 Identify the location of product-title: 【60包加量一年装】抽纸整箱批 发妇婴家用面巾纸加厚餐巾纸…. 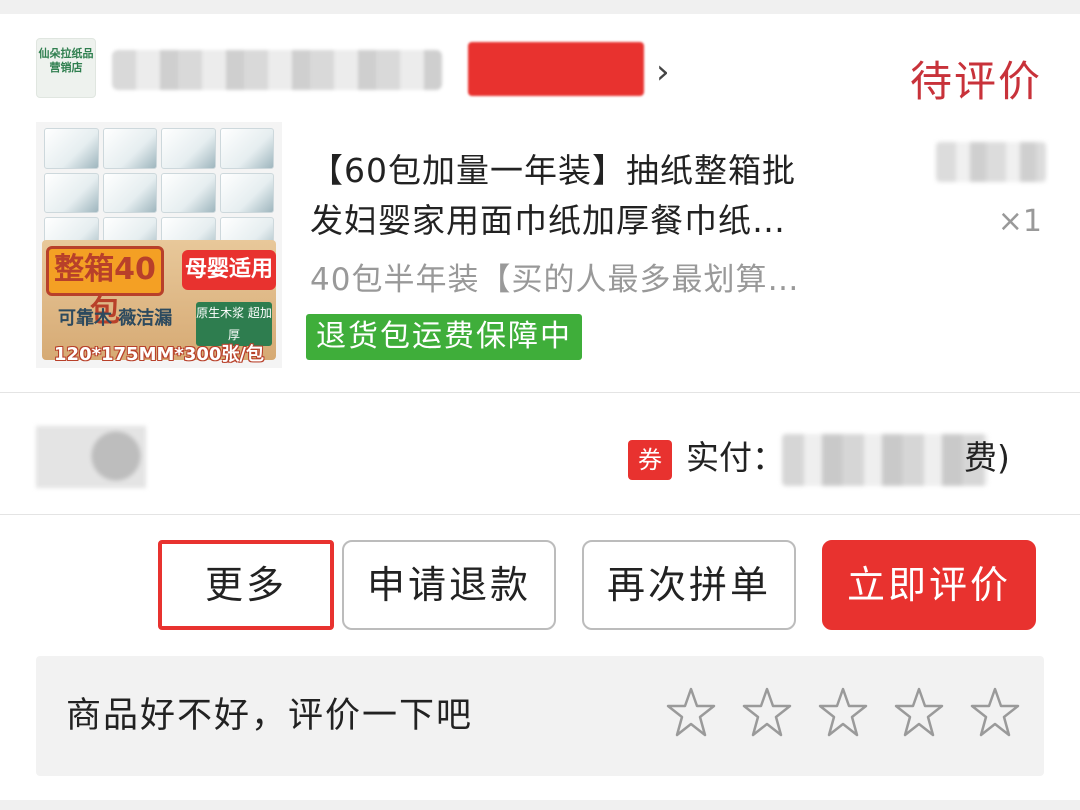
(605, 196).